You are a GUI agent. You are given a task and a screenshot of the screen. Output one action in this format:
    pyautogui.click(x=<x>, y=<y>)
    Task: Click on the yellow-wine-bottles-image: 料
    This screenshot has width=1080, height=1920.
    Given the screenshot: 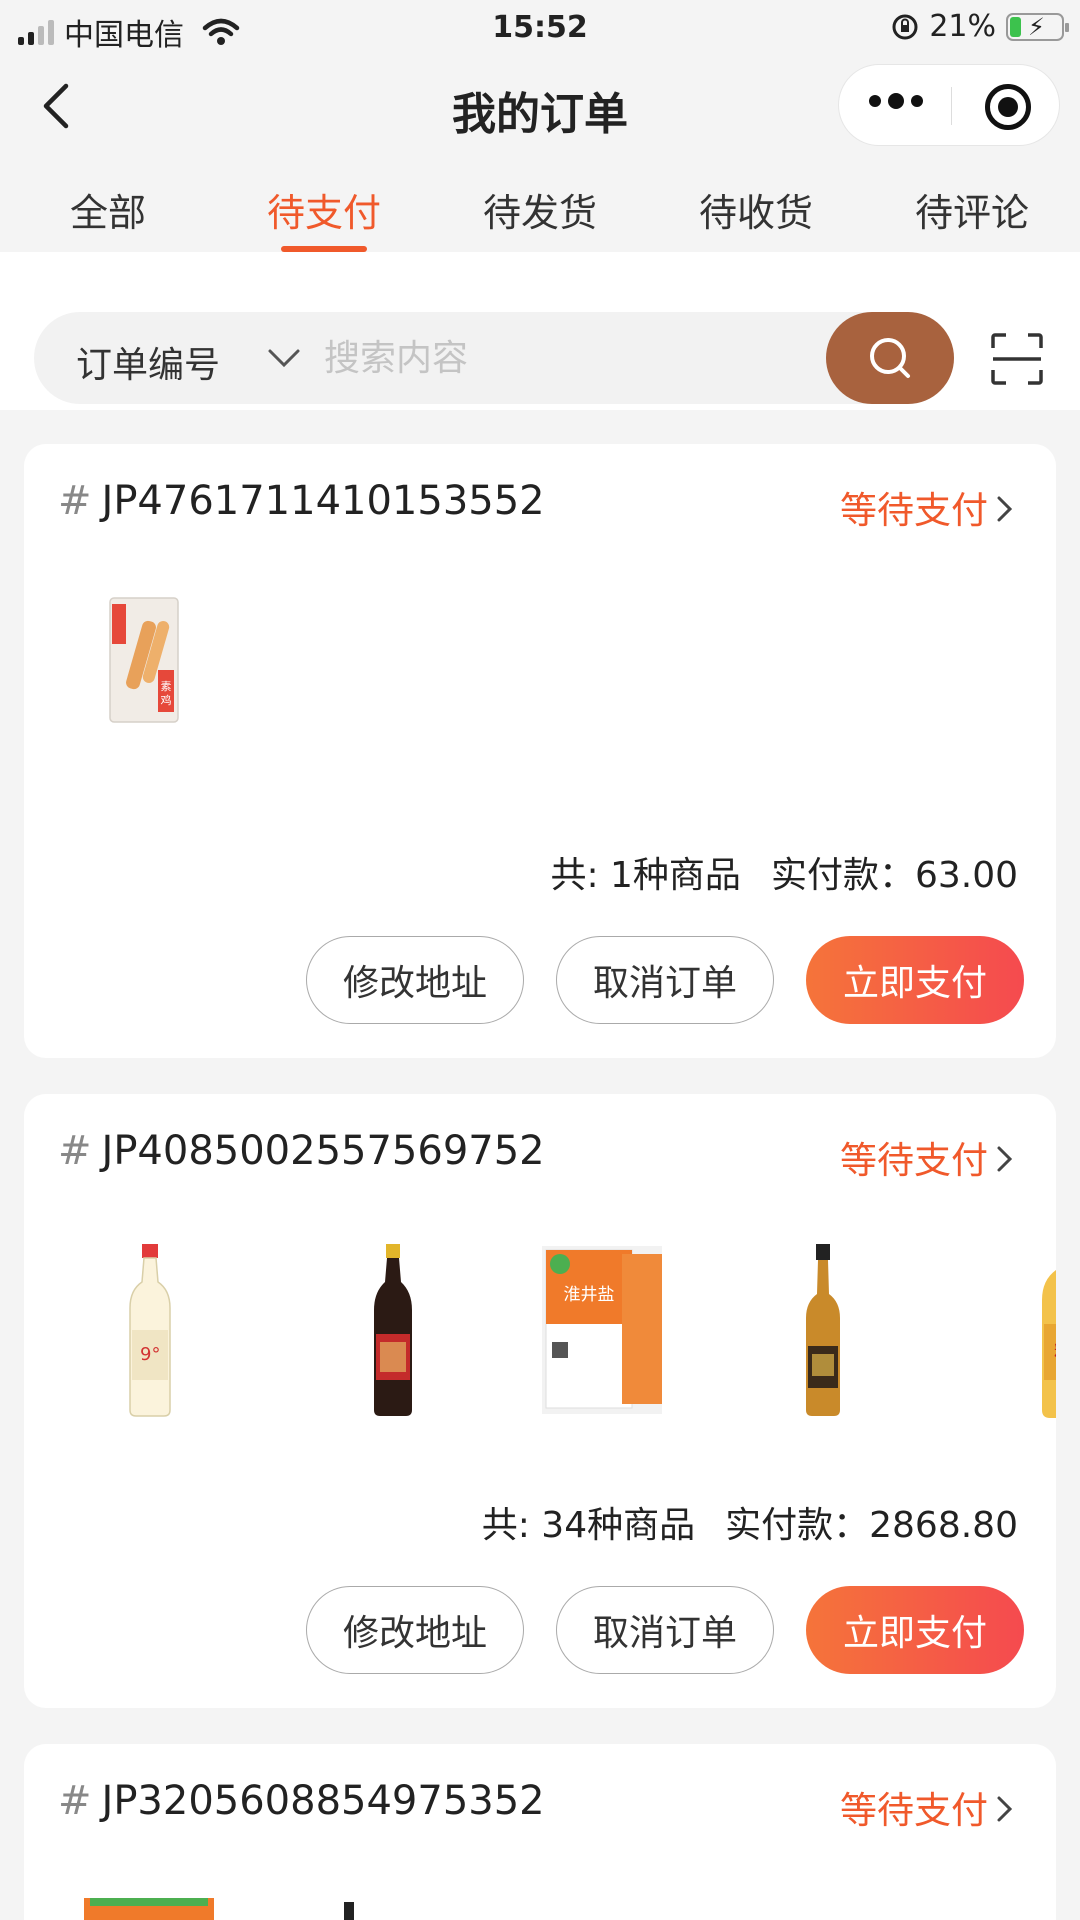 What is the action you would take?
    pyautogui.click(x=1049, y=1344)
    